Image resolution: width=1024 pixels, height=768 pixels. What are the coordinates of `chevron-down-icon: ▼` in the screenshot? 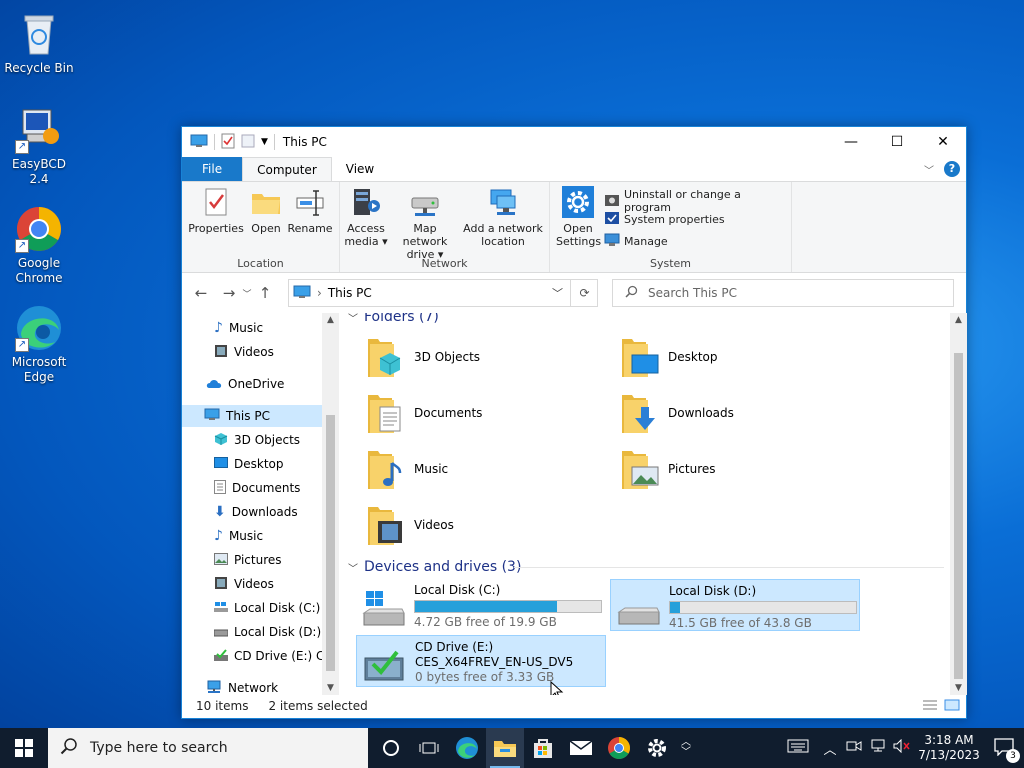 It's located at (264, 142).